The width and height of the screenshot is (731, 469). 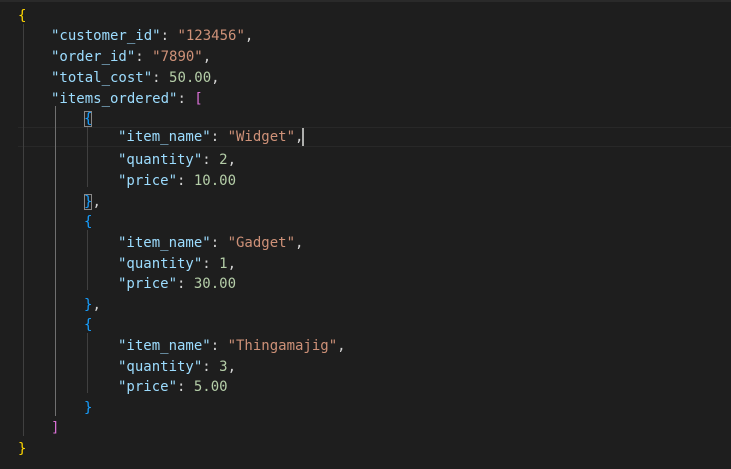 What do you see at coordinates (261, 137) in the screenshot?
I see `str-token: "Widget"` at bounding box center [261, 137].